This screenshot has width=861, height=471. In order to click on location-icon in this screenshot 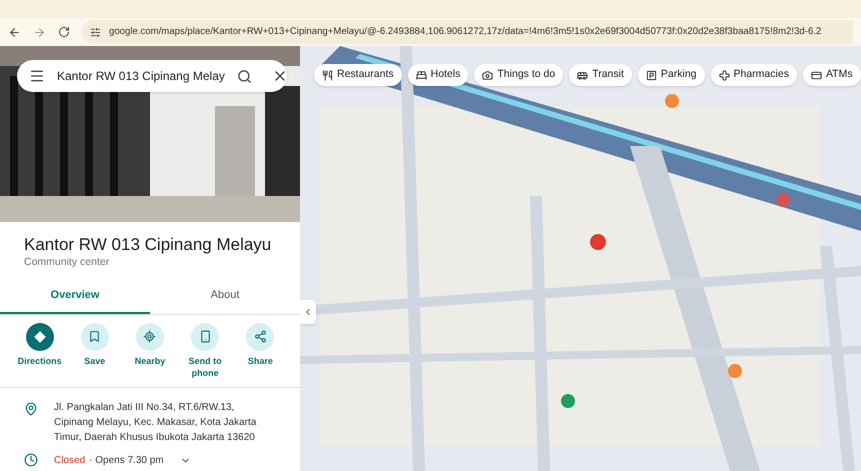, I will do `click(149, 336)`.